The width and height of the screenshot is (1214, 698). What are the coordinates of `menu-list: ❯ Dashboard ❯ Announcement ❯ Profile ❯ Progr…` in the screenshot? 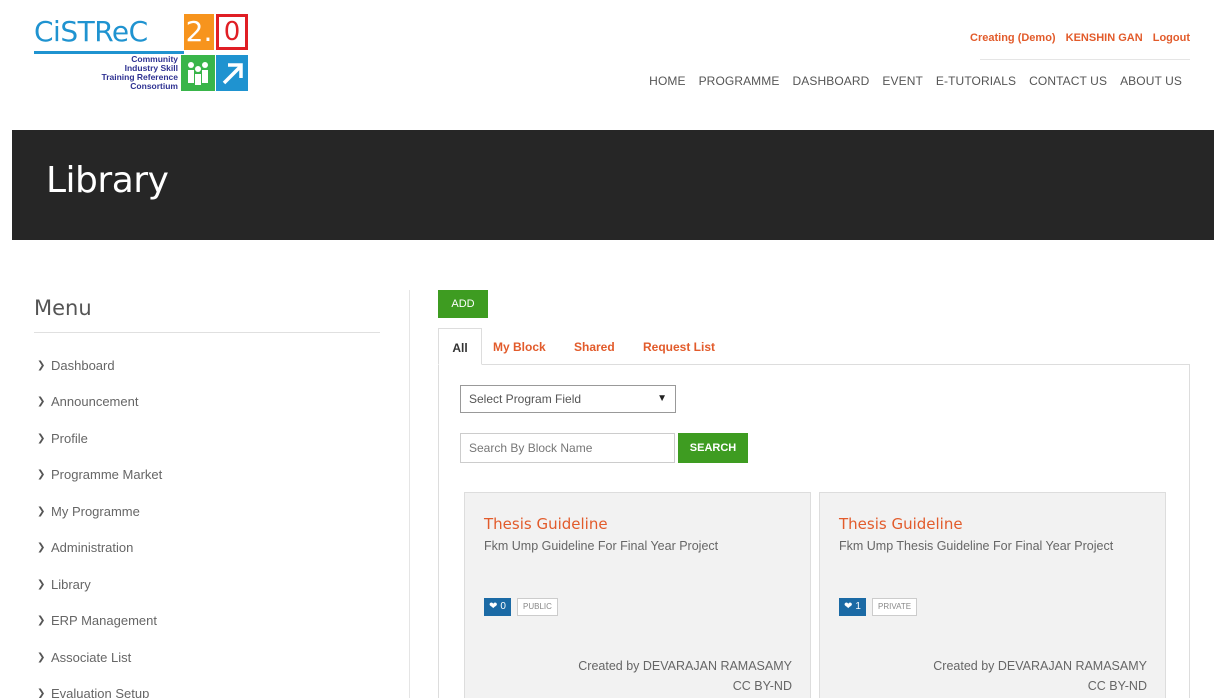 It's located at (207, 522).